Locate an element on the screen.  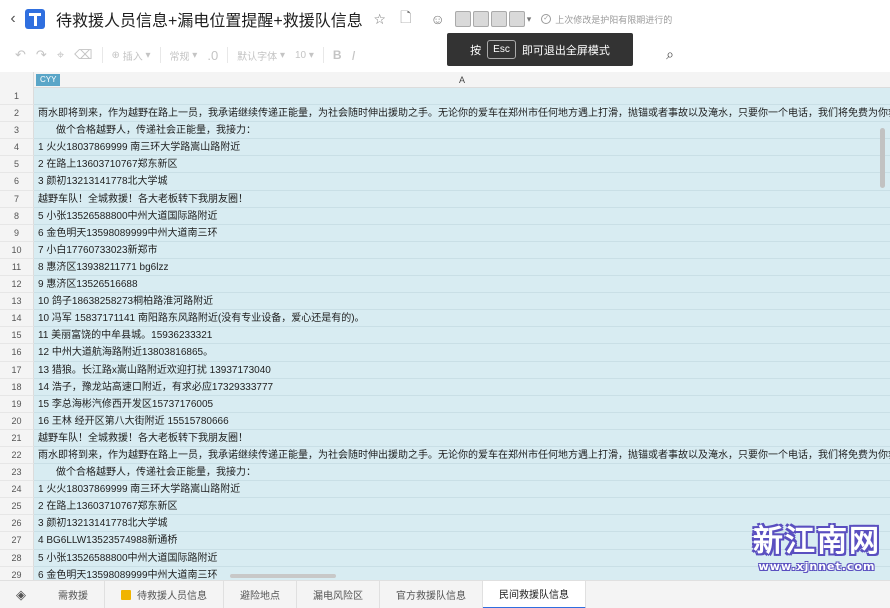
row-number: 28 is located at coordinates (17, 558).